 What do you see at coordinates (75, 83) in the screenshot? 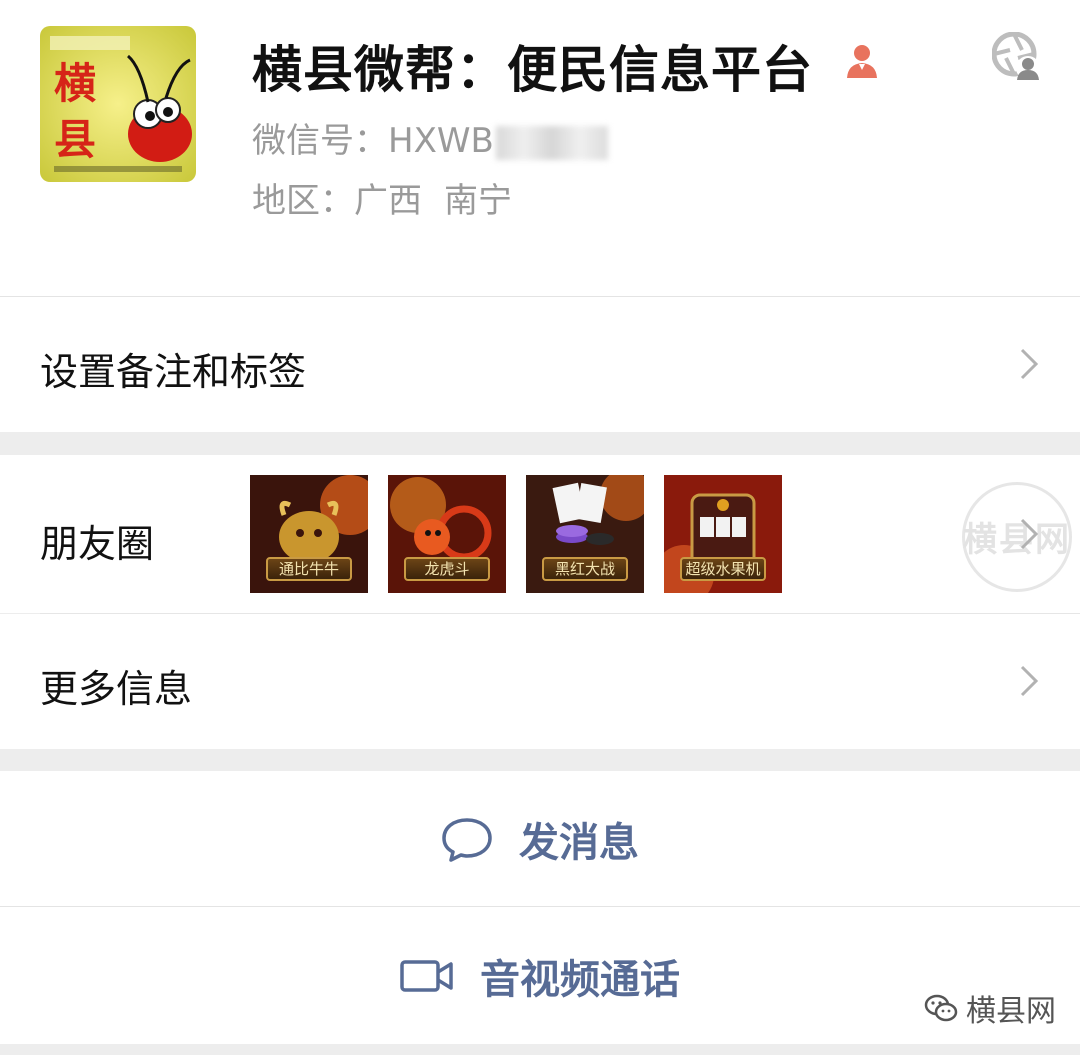
I see `svg-text: 横` at bounding box center [75, 83].